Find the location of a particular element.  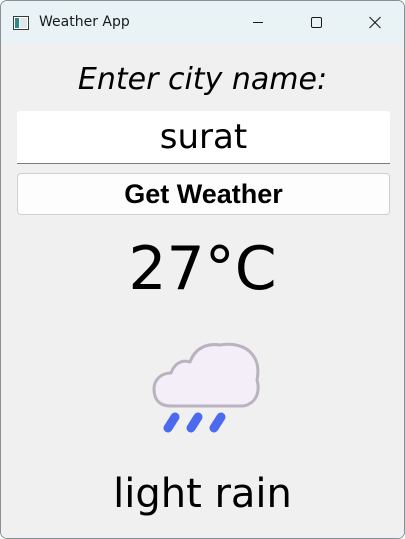

temperature-label: 27°C is located at coordinates (202, 269).